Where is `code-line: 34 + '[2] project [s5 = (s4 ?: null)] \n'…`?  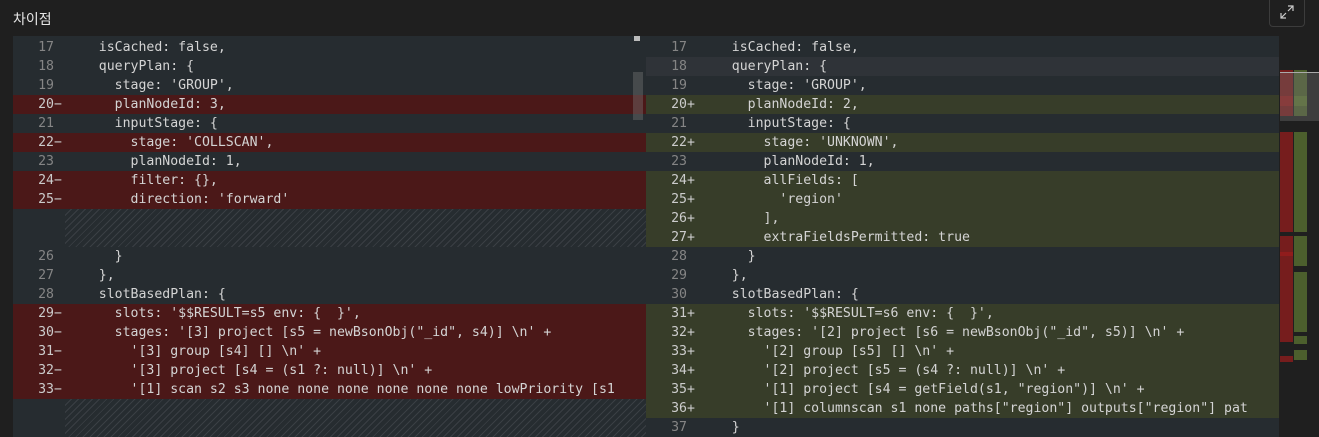
code-line: 34 + '[2] project [s5 = (s4 ?: null)] \n'… is located at coordinates (962, 370).